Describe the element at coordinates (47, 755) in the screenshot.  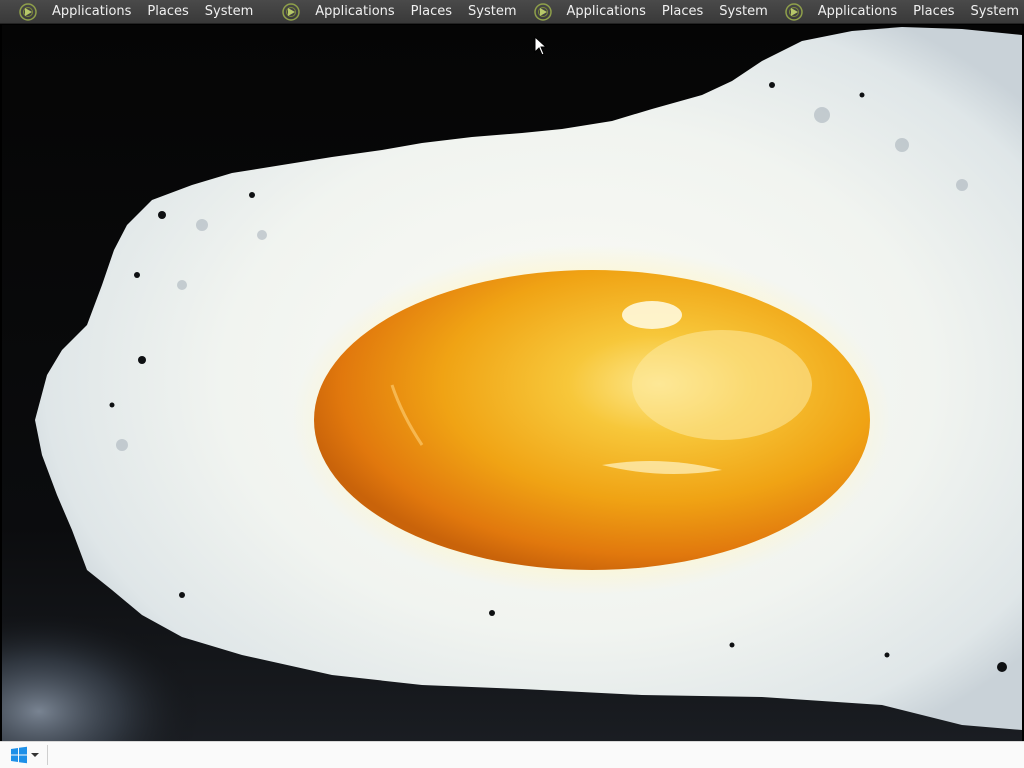
I see `taskbar-separator` at that location.